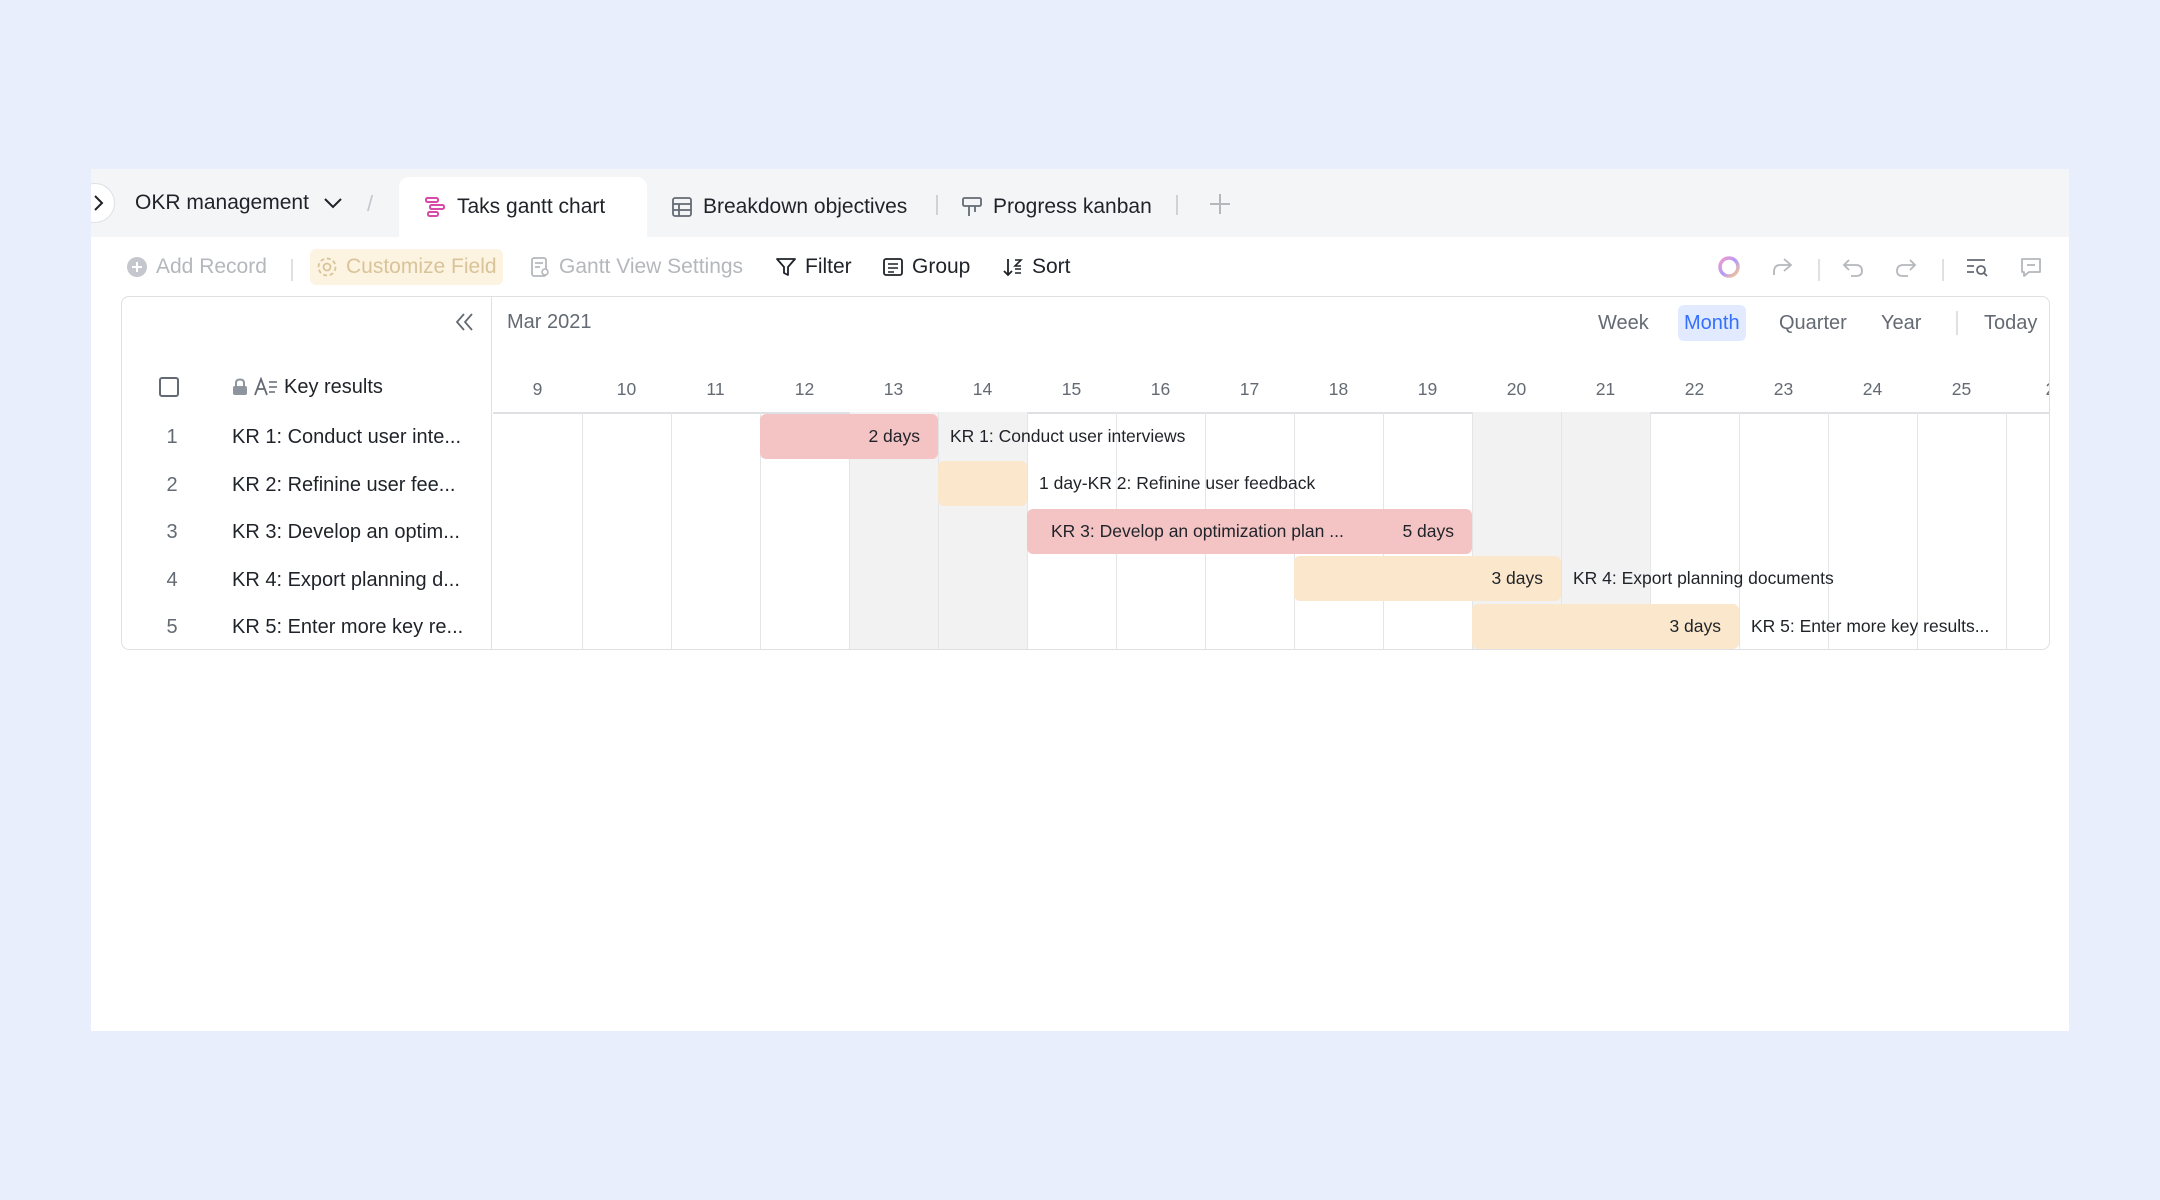 This screenshot has width=2160, height=1200. I want to click on group-button: Group, so click(926, 267).